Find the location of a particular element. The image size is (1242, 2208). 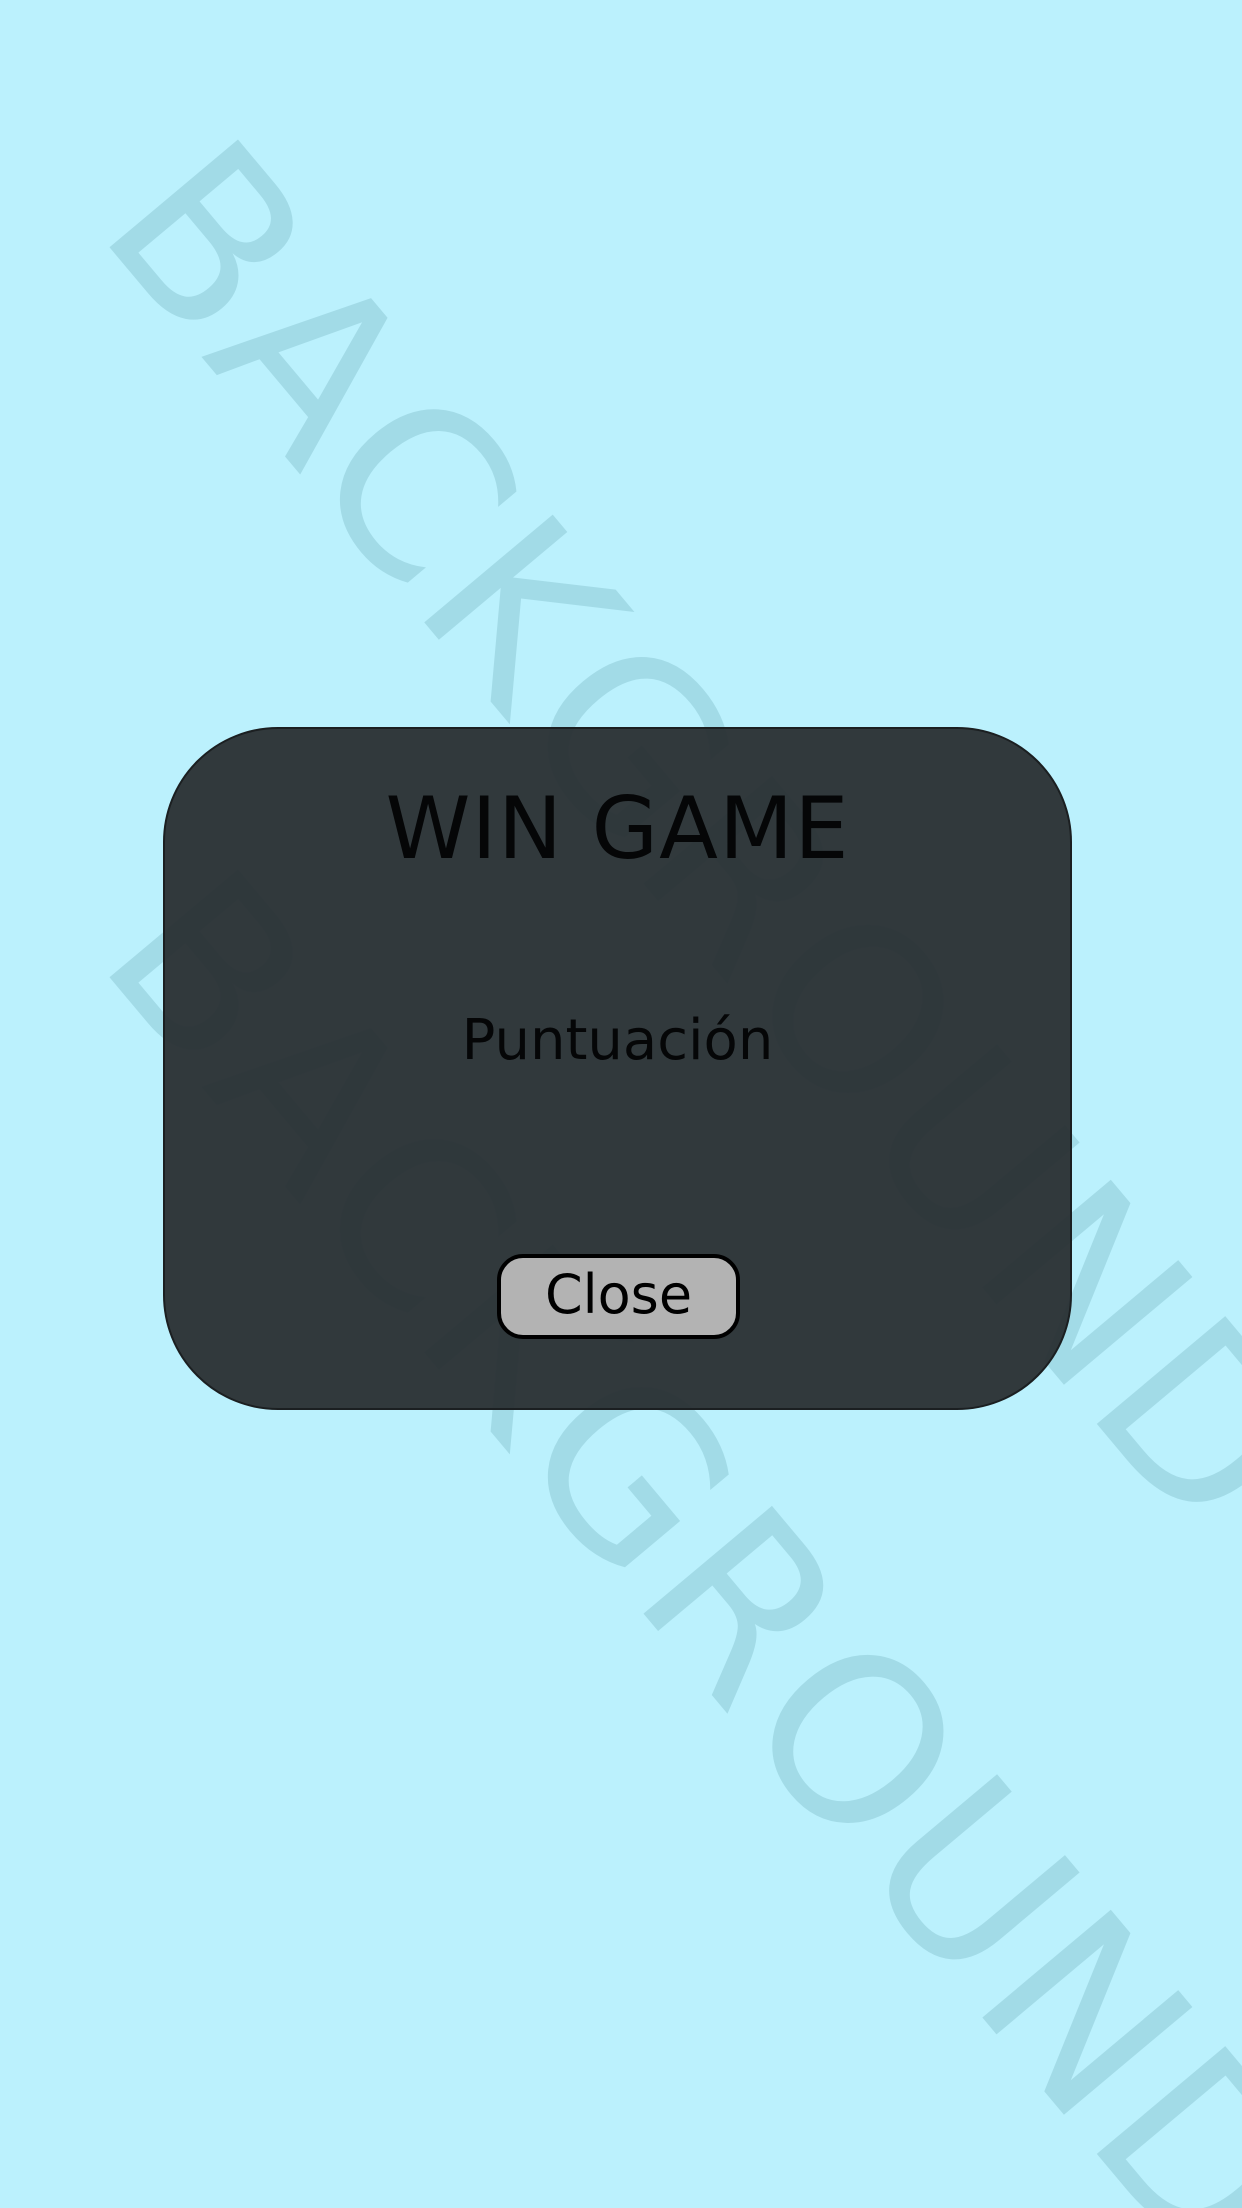

dialog-title: WIN GAME is located at coordinates (617, 829).